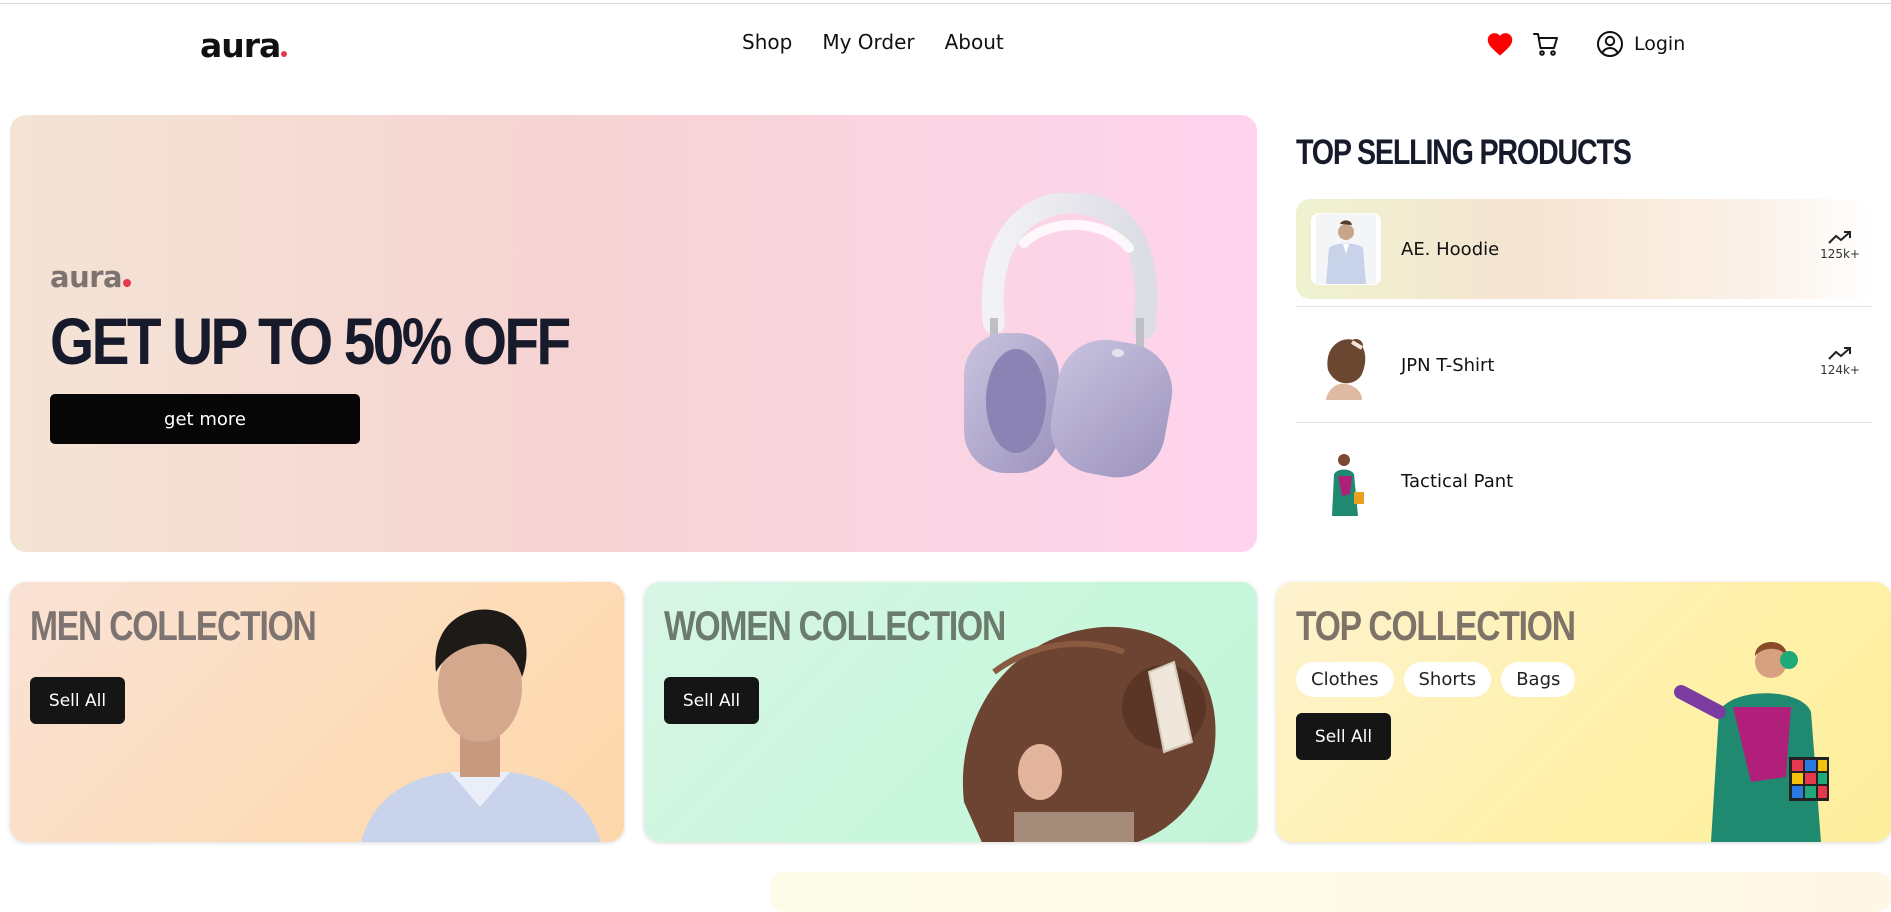 This screenshot has width=1891, height=912. What do you see at coordinates (1343, 736) in the screenshot?
I see `top-sell-all-button: Sell All` at bounding box center [1343, 736].